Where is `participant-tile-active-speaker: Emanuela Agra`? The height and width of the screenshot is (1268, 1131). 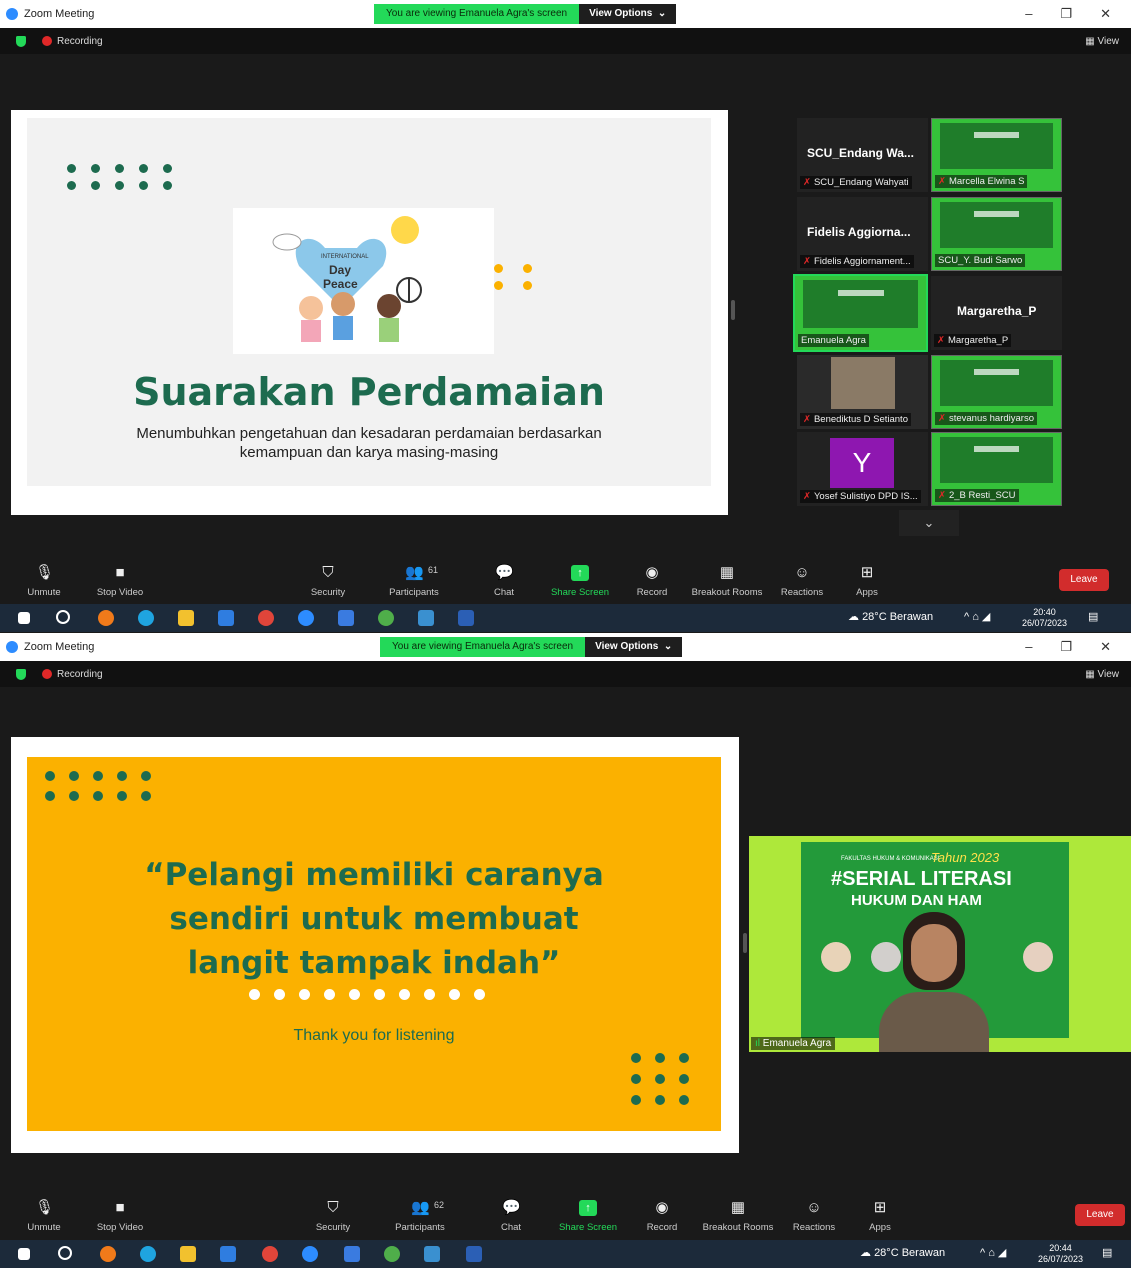 participant-tile-active-speaker: Emanuela Agra is located at coordinates (860, 313).